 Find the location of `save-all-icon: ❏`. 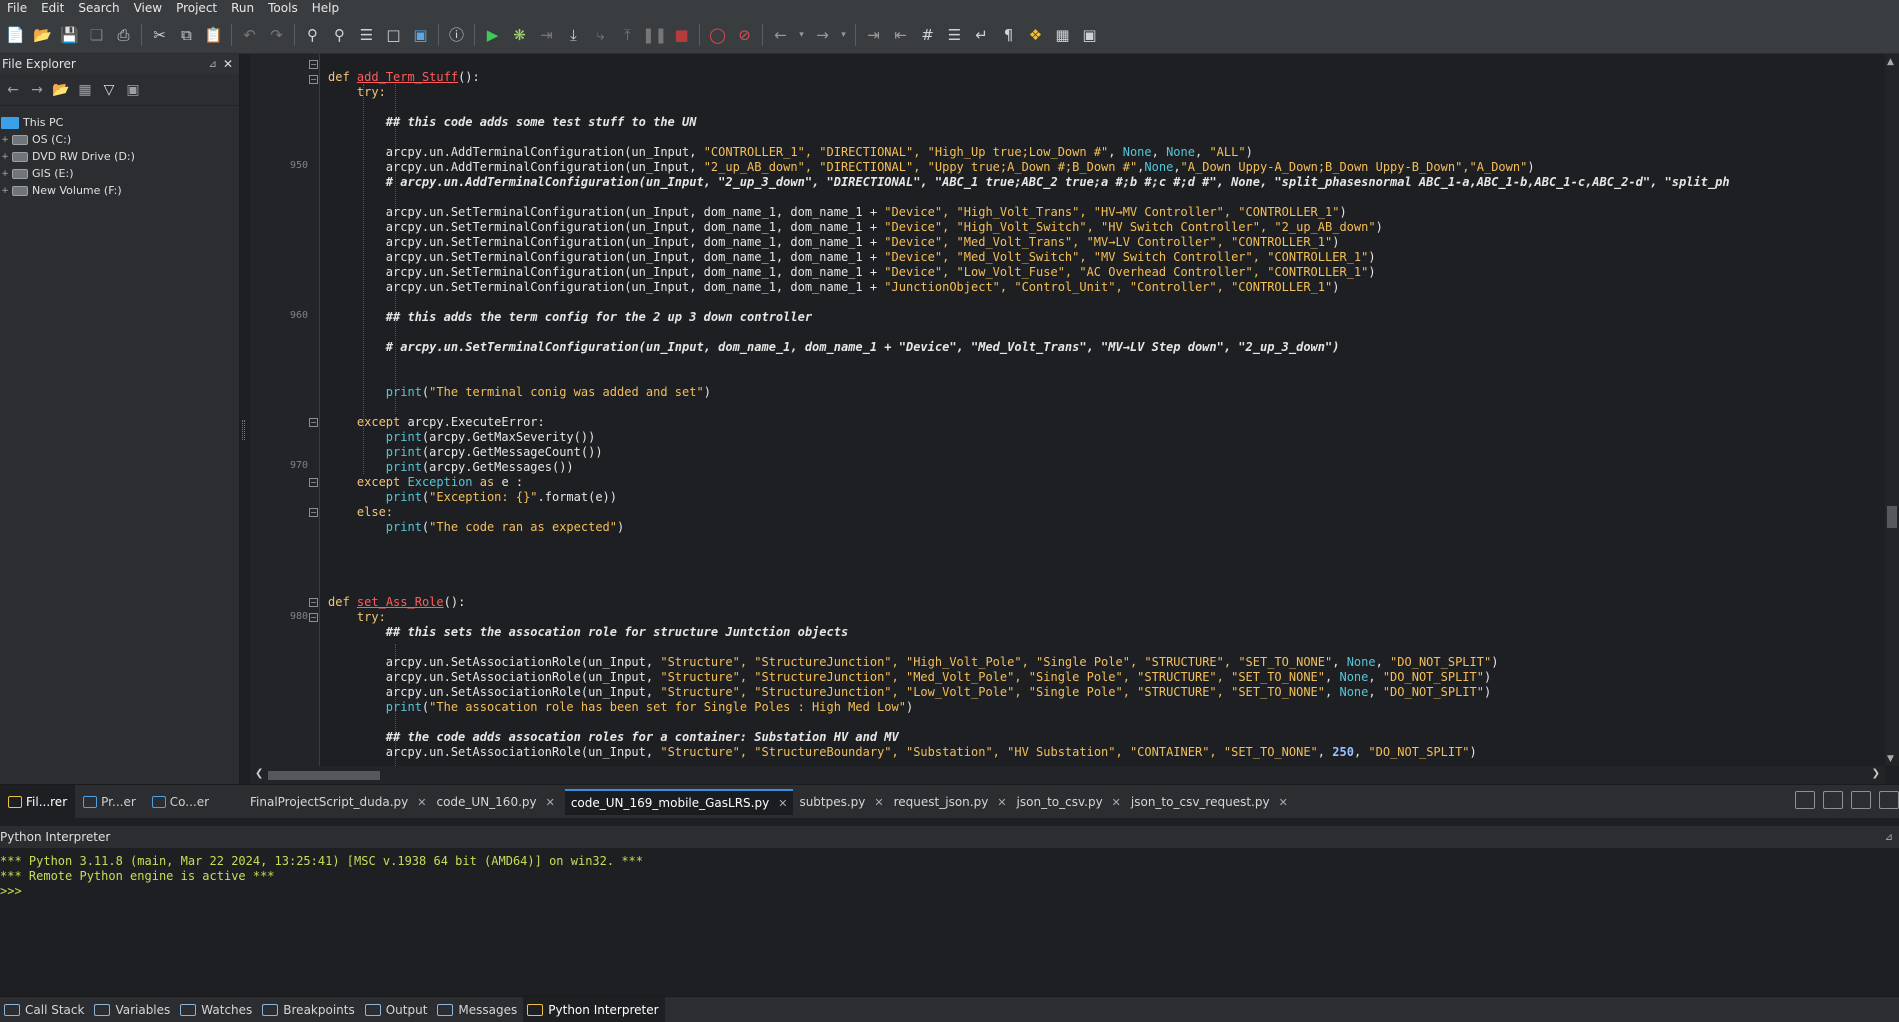

save-all-icon: ❏ is located at coordinates (97, 35).